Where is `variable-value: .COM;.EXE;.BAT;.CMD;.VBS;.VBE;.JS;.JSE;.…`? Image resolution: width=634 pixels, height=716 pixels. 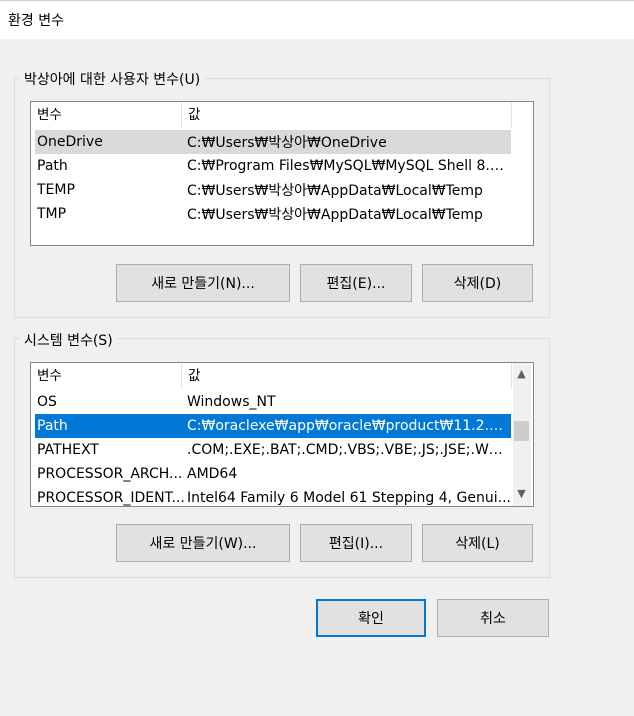 variable-value: .COM;.EXE;.BAT;.CMD;.VBS;.VBE;.JS;.JSE;.… is located at coordinates (349, 450).